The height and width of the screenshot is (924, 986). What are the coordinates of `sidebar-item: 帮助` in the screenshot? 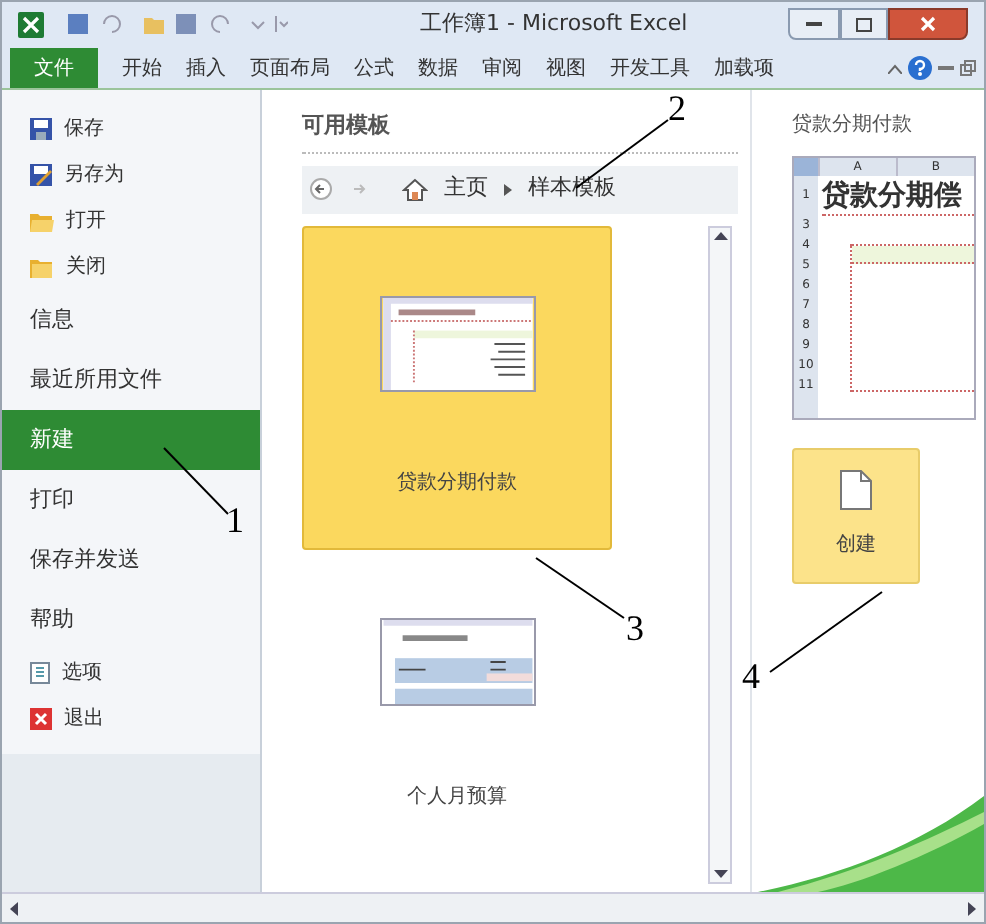 It's located at (131, 620).